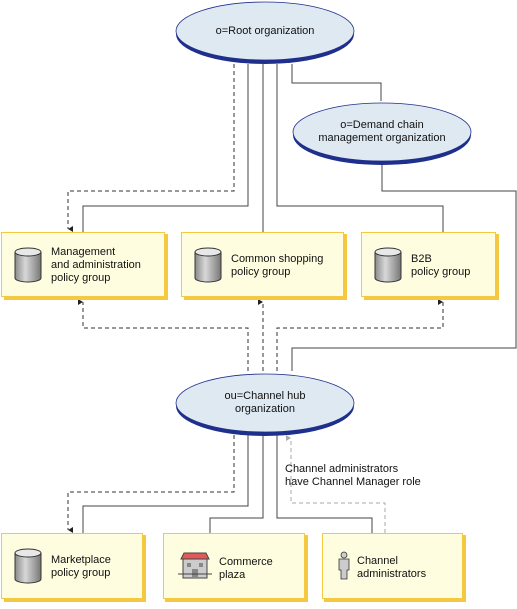  I want to click on link-hub-plaza, so click(236, 484).